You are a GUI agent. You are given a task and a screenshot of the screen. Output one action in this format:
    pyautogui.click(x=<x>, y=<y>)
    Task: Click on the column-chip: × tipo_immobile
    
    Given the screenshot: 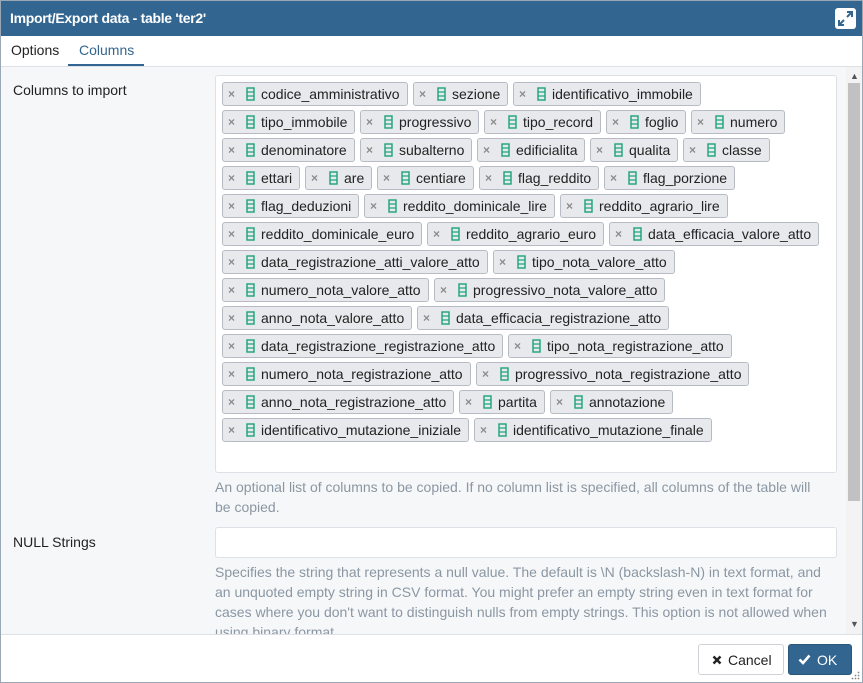 What is the action you would take?
    pyautogui.click(x=289, y=122)
    